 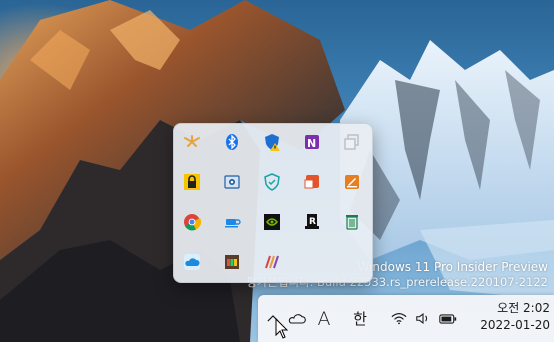 I want to click on svg-text: R, so click(x=312, y=222).